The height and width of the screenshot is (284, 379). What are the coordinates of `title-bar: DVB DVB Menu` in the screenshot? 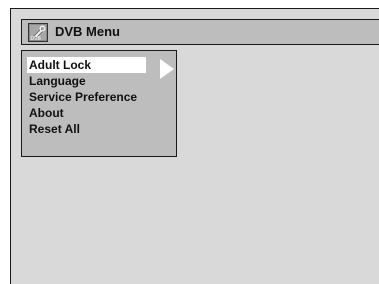 It's located at (200, 32).